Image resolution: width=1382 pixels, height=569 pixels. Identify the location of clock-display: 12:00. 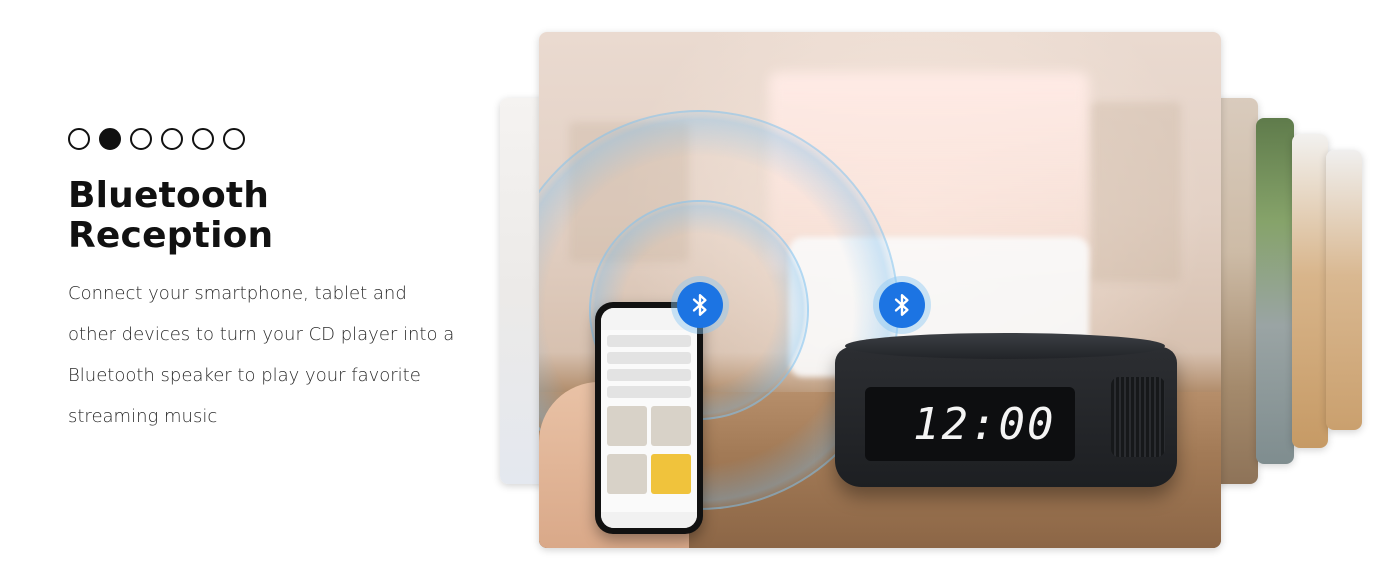
(970, 424).